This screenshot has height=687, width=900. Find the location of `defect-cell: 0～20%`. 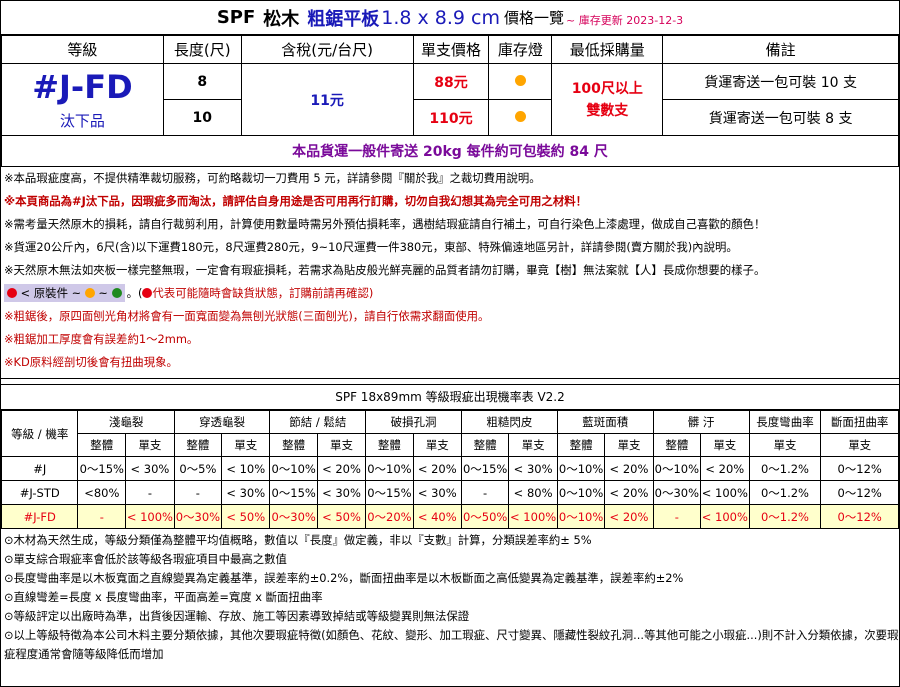

defect-cell: 0～20% is located at coordinates (389, 516).